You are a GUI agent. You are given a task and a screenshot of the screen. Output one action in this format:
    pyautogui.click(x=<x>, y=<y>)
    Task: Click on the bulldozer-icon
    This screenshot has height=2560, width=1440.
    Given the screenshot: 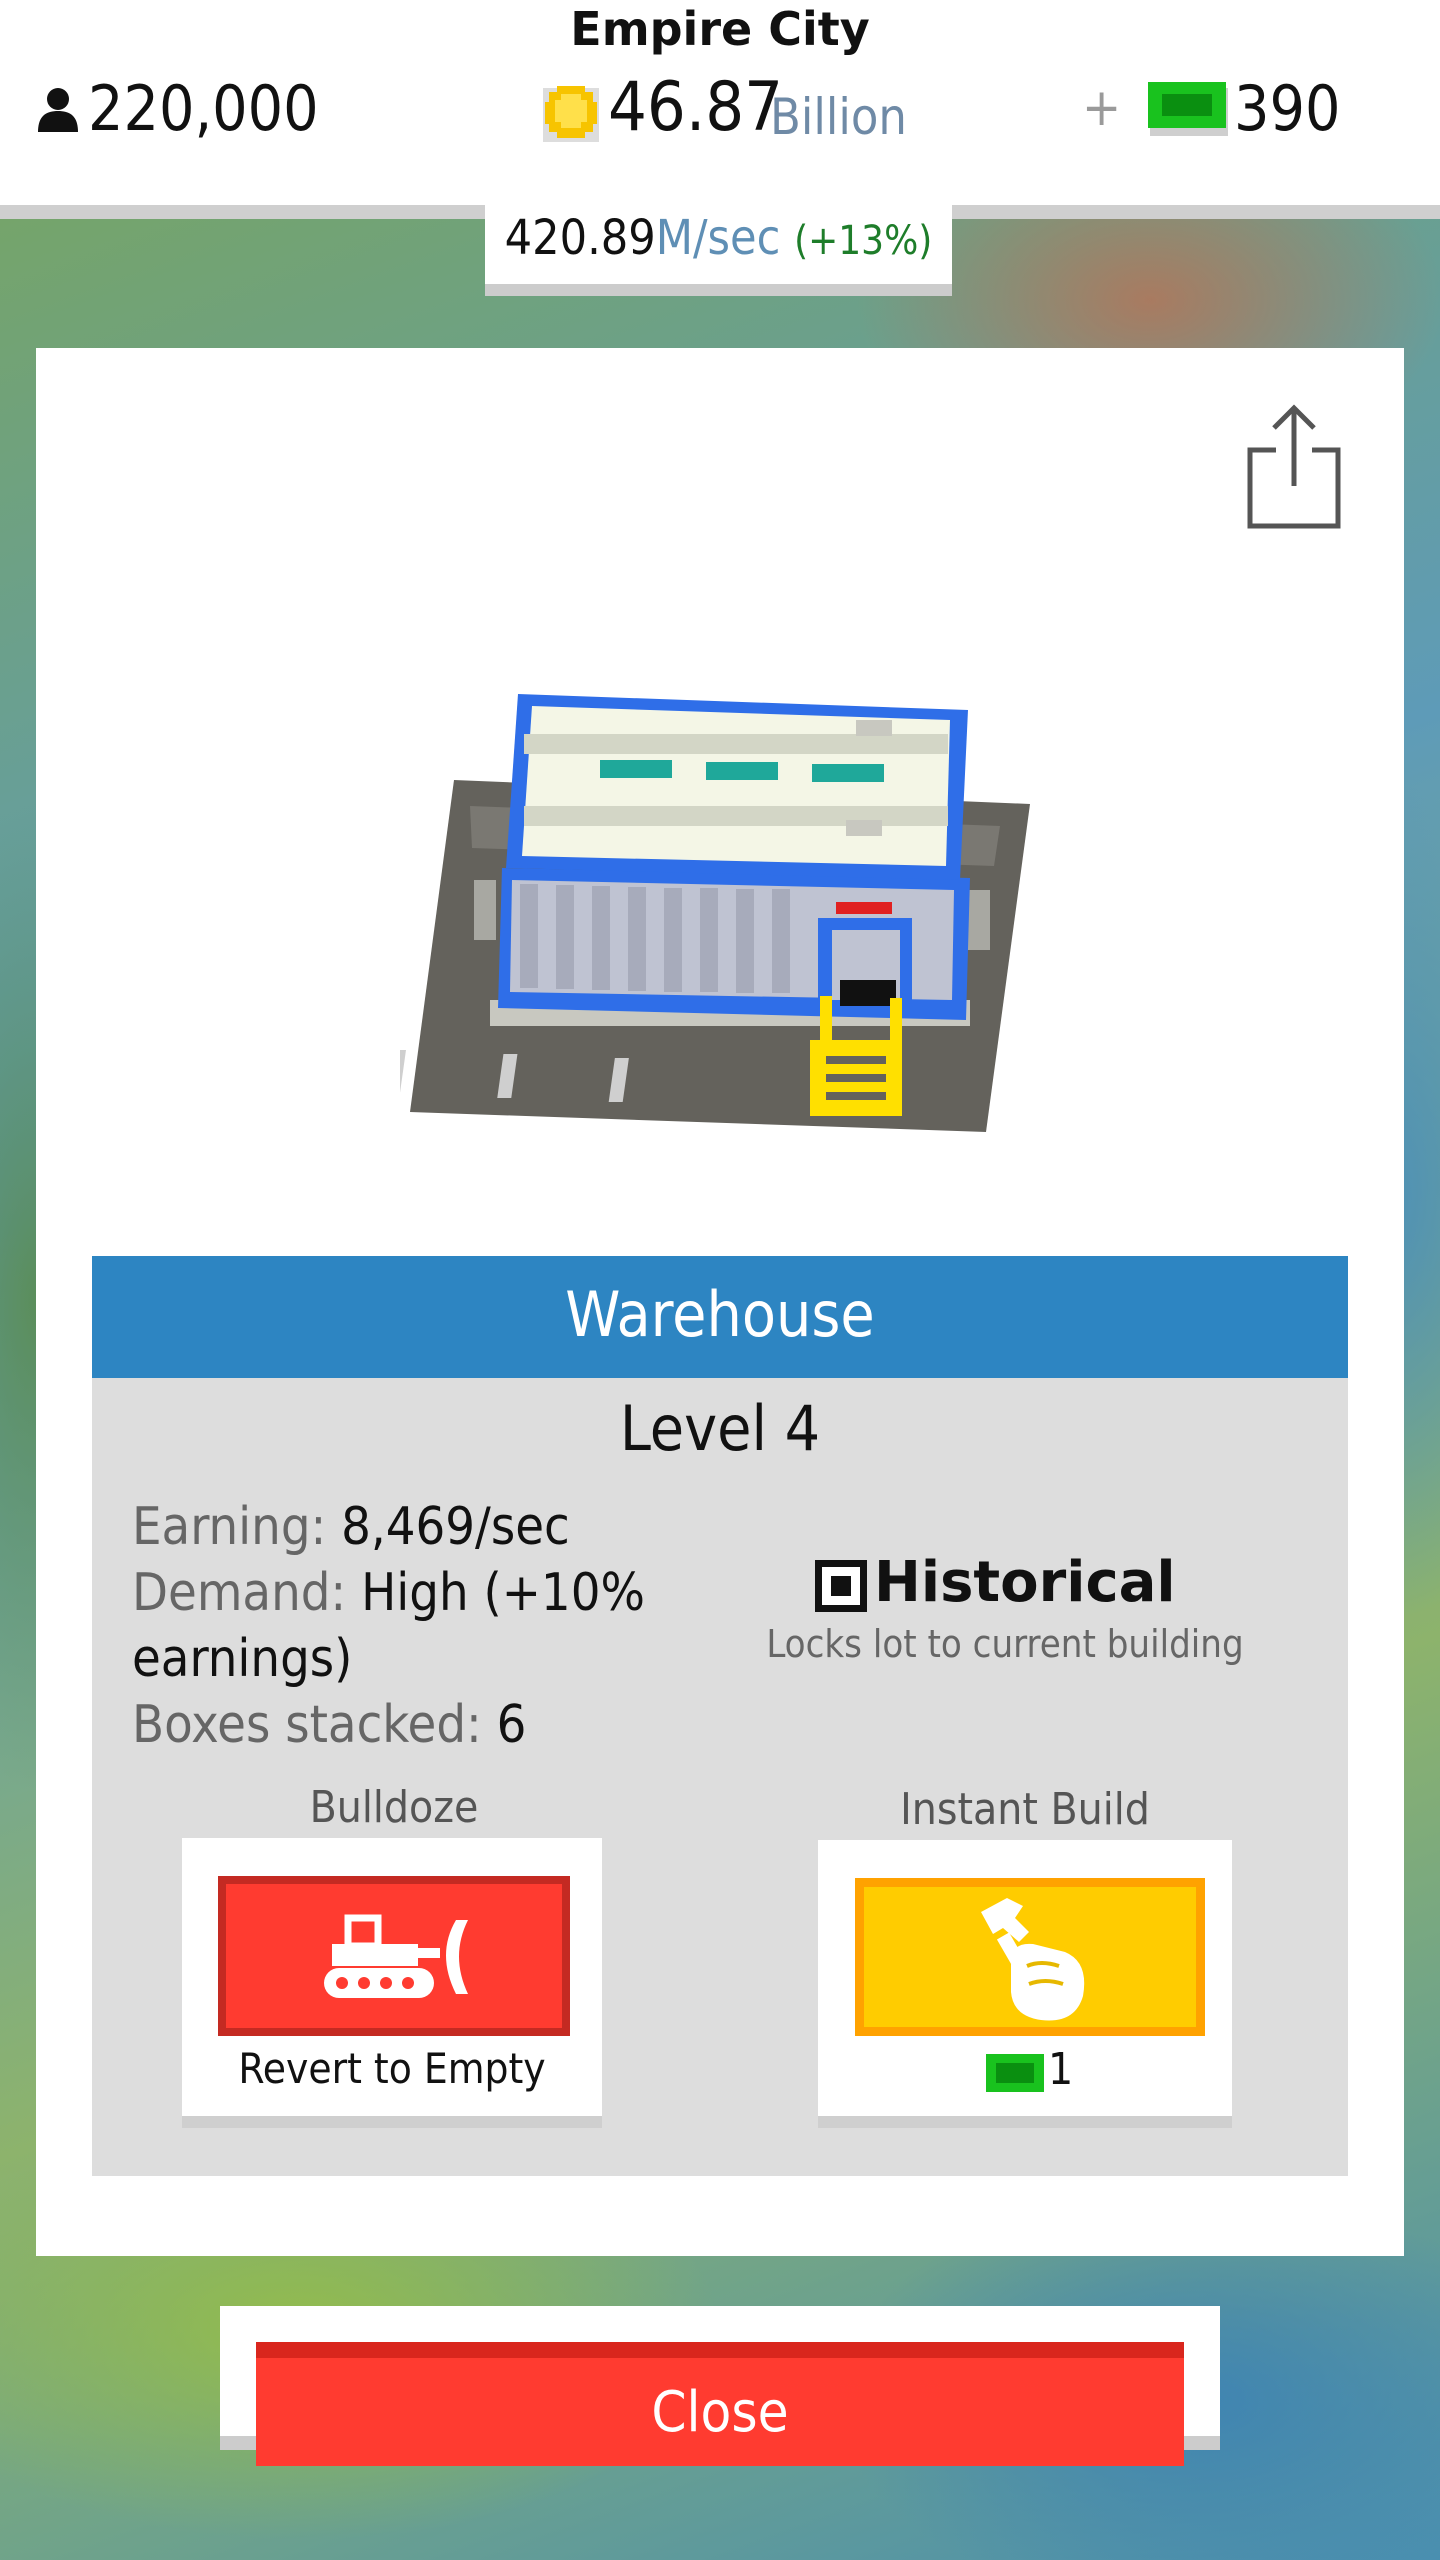 What is the action you would take?
    pyautogui.click(x=396, y=1956)
    